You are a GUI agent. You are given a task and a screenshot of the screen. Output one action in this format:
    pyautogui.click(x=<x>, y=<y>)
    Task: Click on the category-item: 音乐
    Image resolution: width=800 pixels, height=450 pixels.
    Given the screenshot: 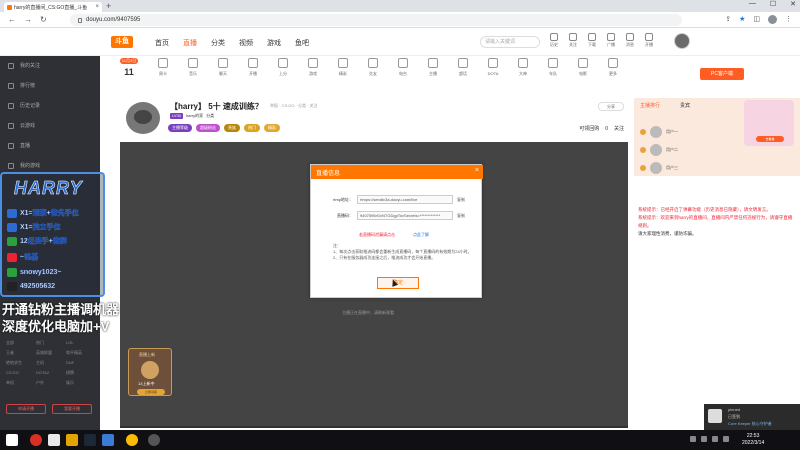 What is the action you would take?
    pyautogui.click(x=193, y=67)
    